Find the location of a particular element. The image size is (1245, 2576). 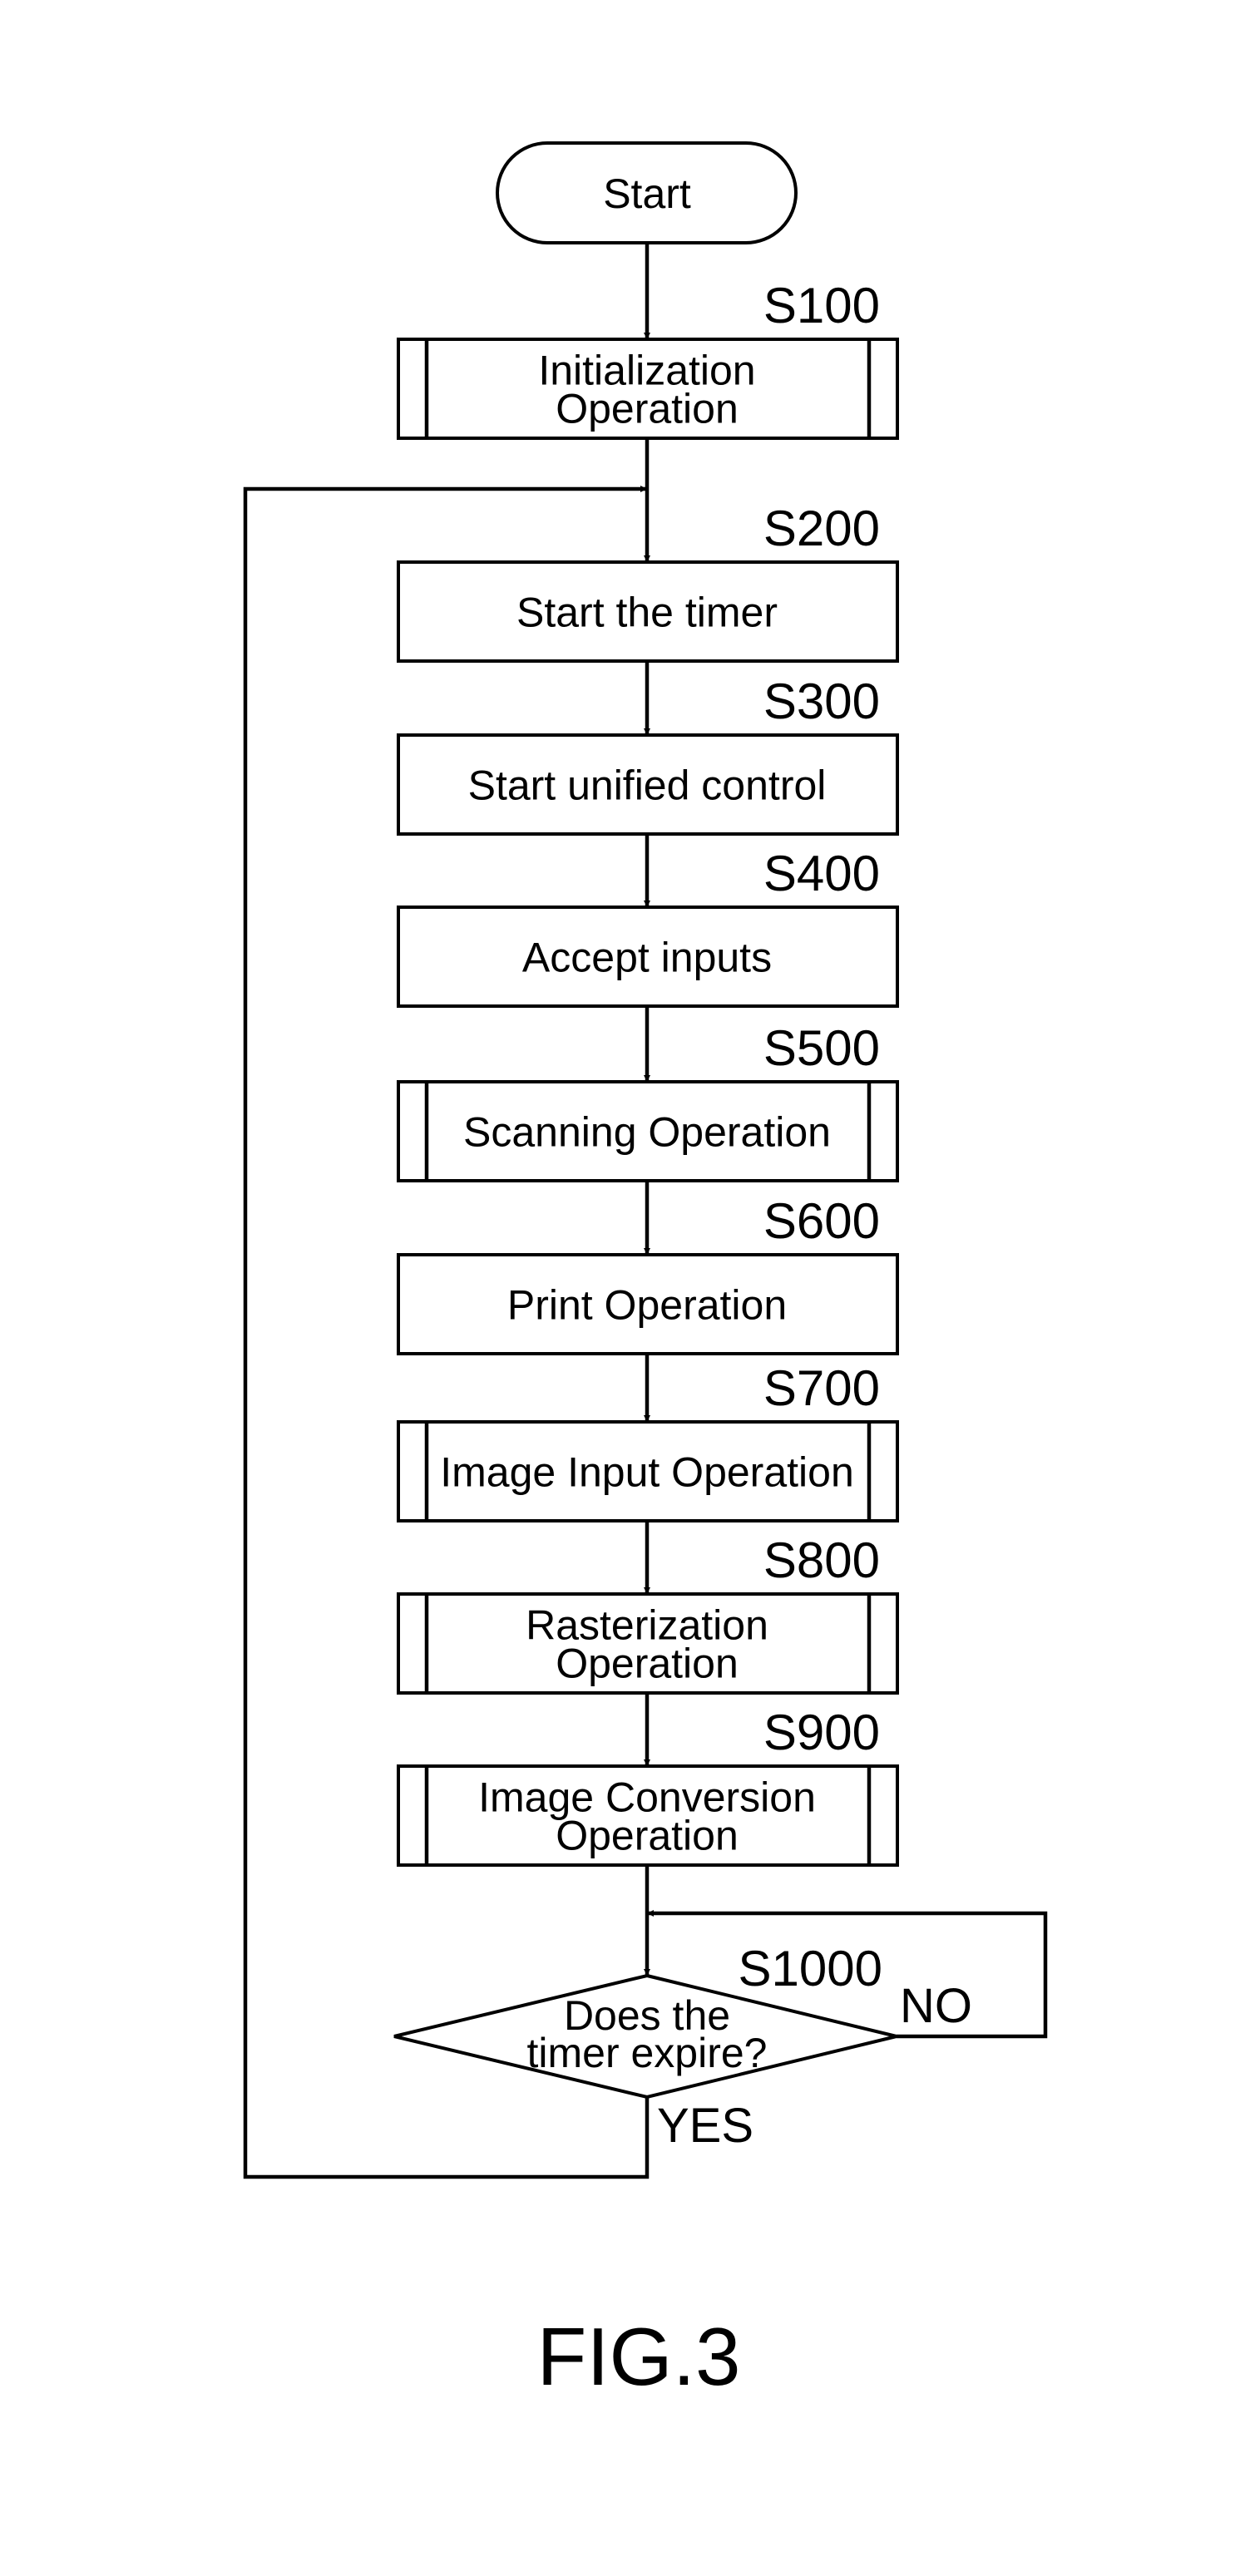

step-text-line-1: Start the timer is located at coordinates (647, 613).